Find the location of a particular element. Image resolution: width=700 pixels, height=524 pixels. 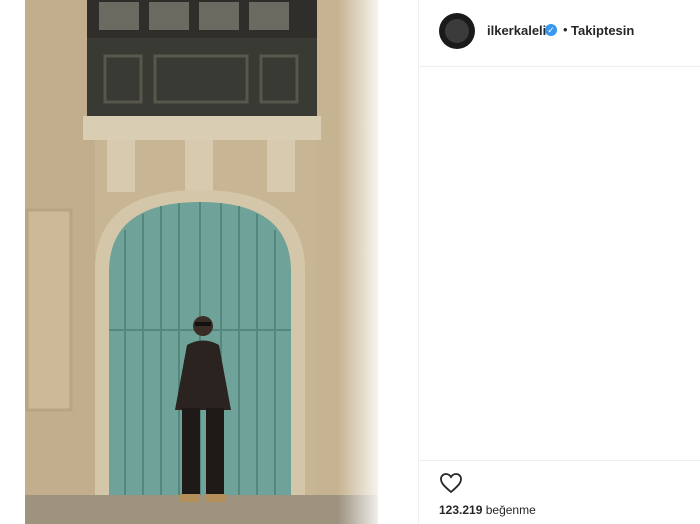

photo-edge-fade is located at coordinates (358, 262).